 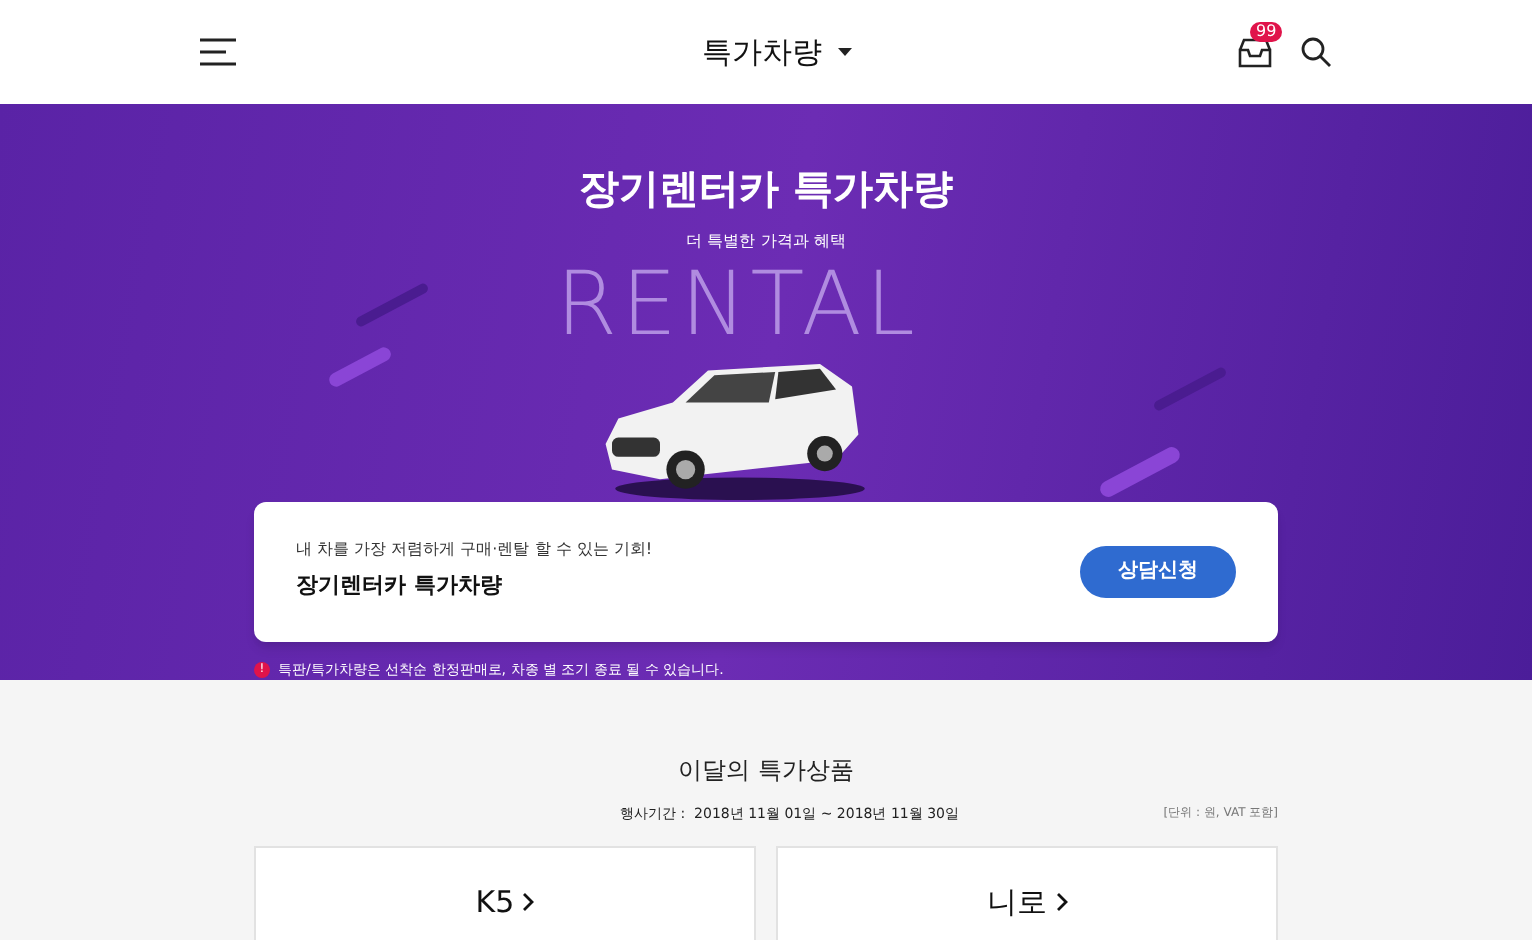 I want to click on notification-badge: 99, so click(x=1266, y=31).